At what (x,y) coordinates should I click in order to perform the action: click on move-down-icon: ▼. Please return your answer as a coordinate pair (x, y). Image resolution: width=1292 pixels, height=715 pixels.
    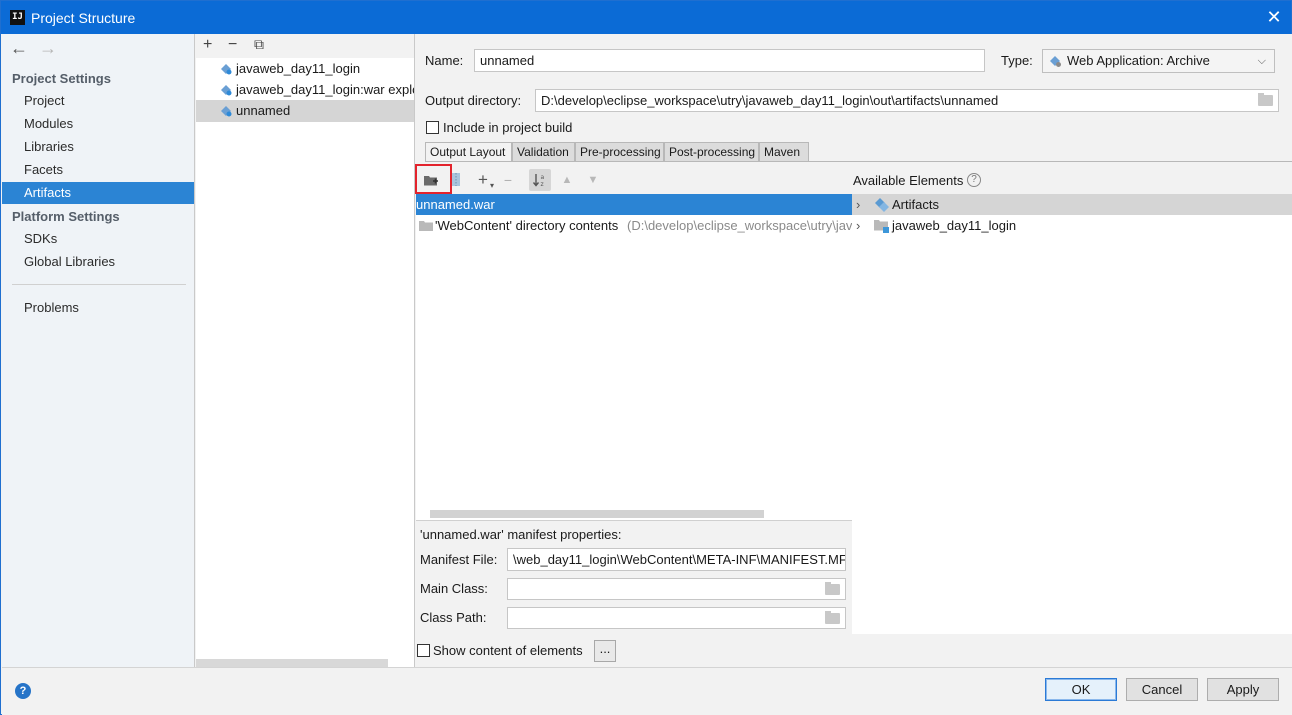
    Looking at the image, I should click on (593, 180).